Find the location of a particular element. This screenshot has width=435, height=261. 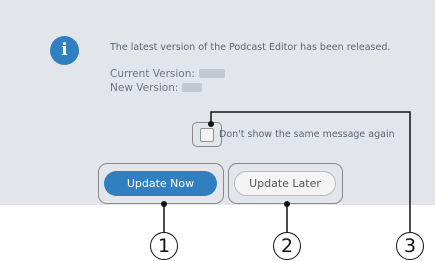

callout-number-1: 1 is located at coordinates (164, 246).